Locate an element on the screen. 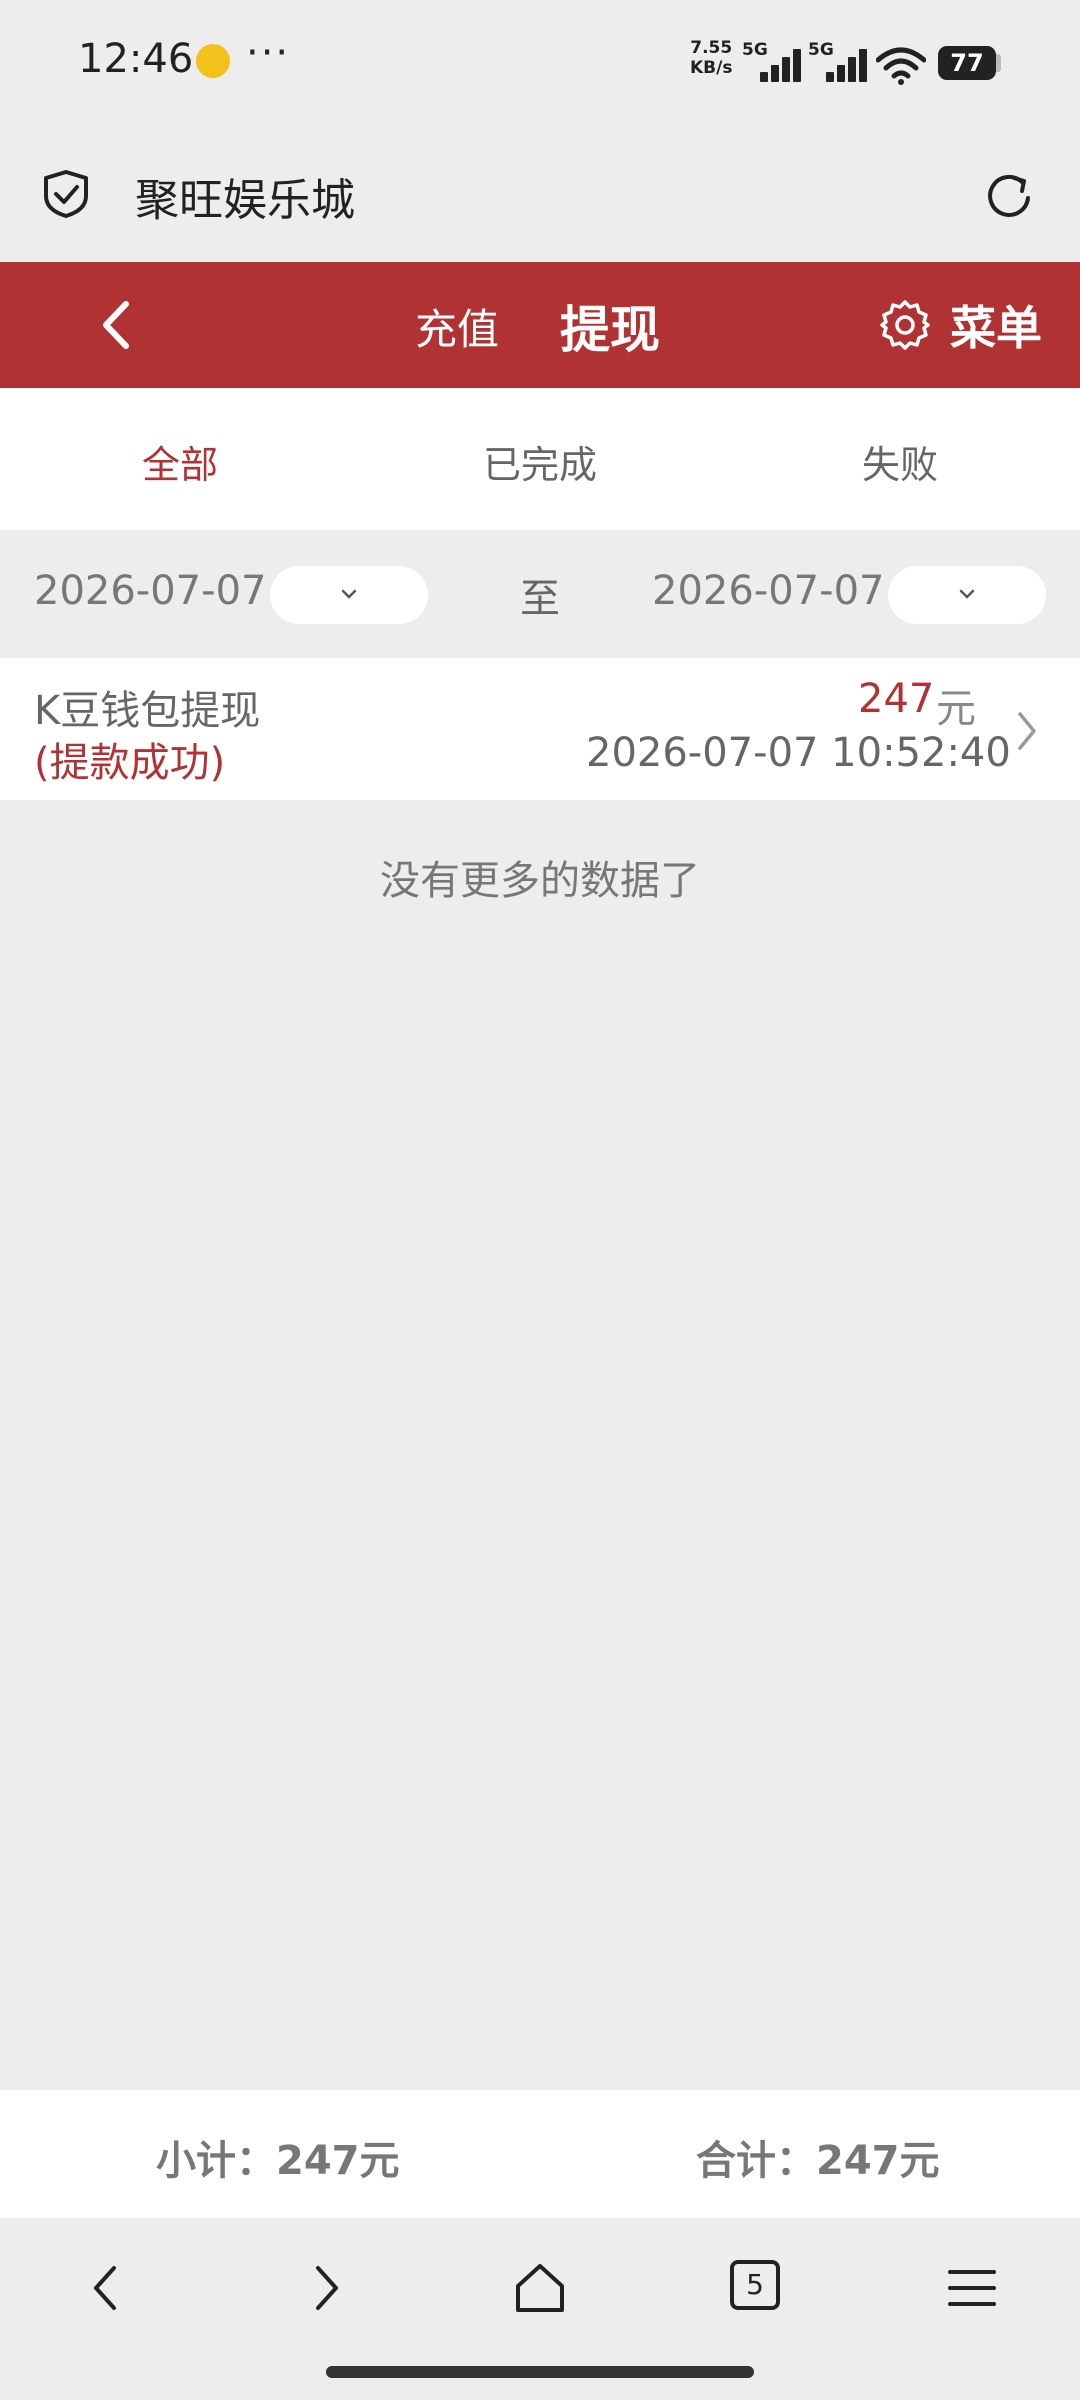 The height and width of the screenshot is (2400, 1080). record-unit: 元 is located at coordinates (956, 709).